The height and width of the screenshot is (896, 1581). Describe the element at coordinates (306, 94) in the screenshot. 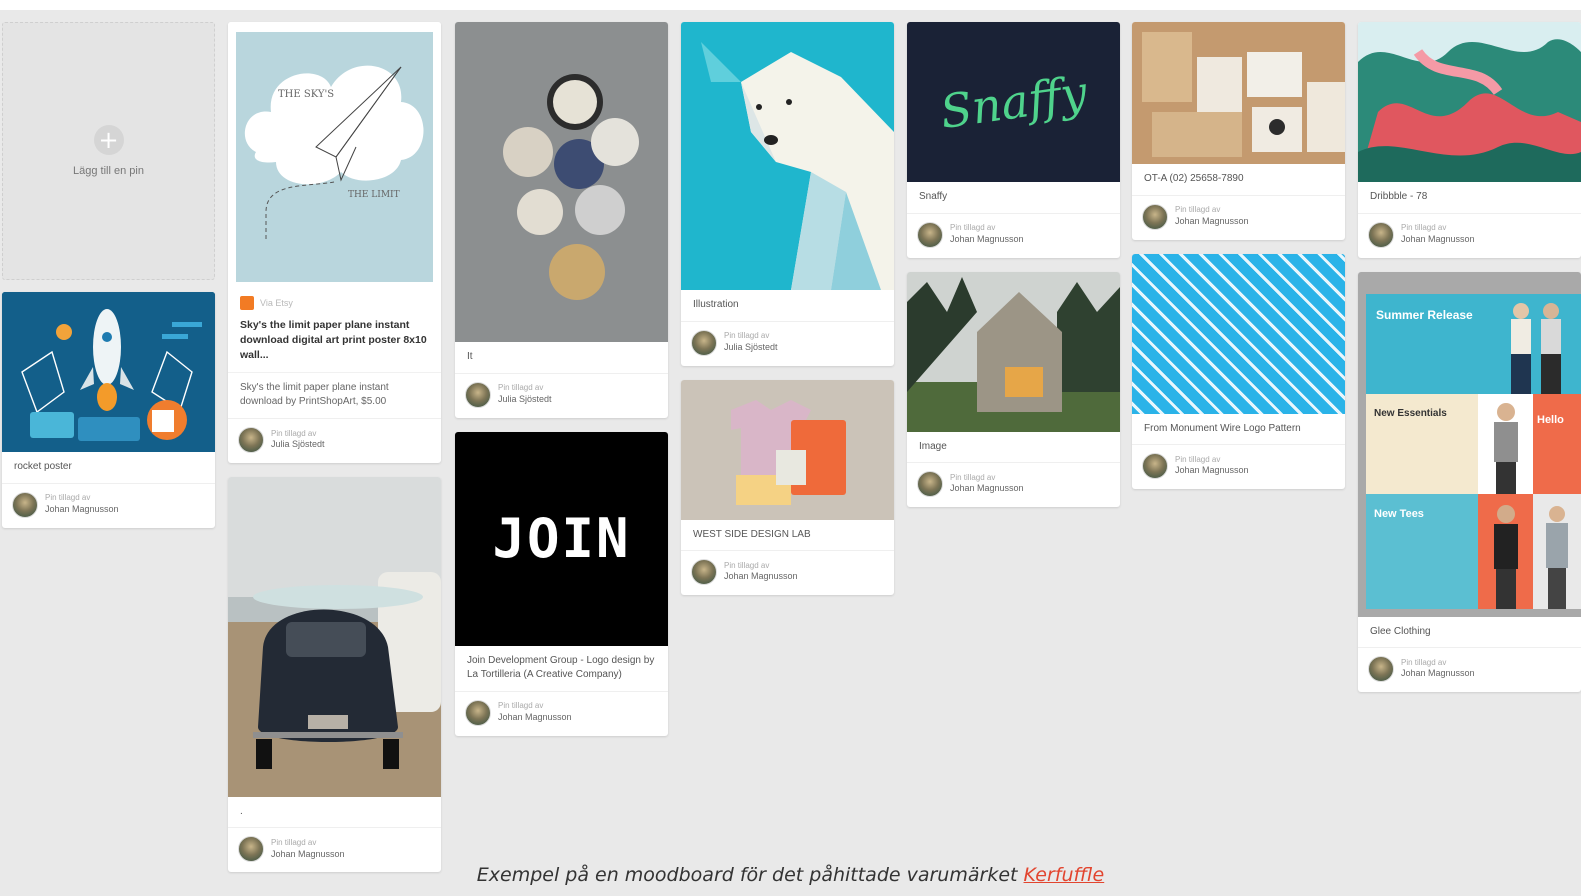

I see `svg-text: THE SKY'S` at that location.